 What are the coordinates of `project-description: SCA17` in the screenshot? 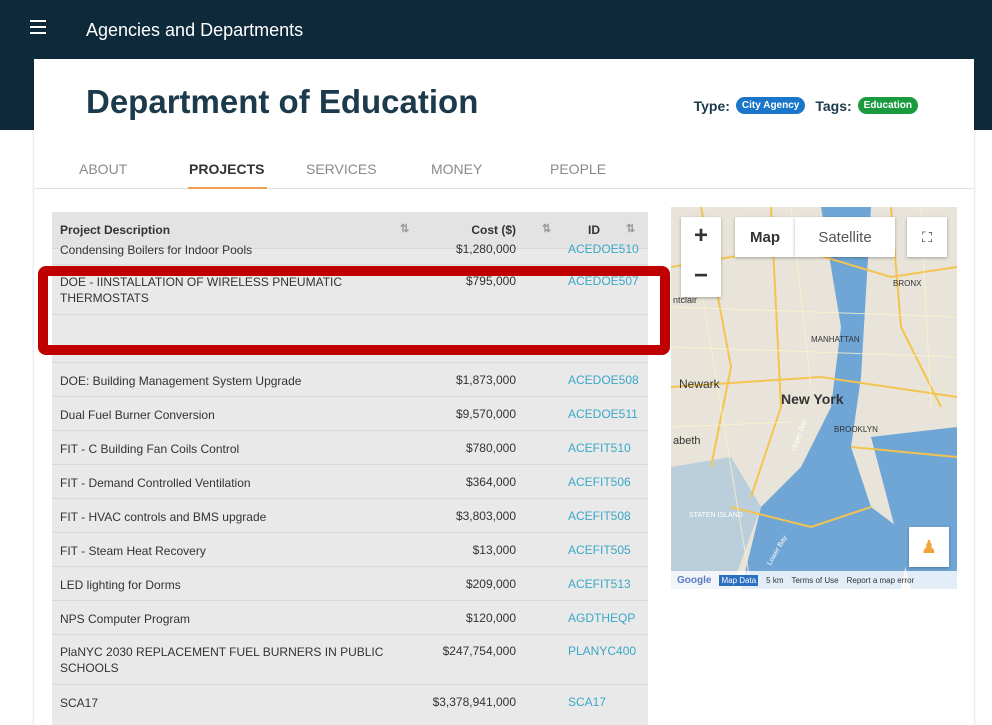 It's located at (79, 703).